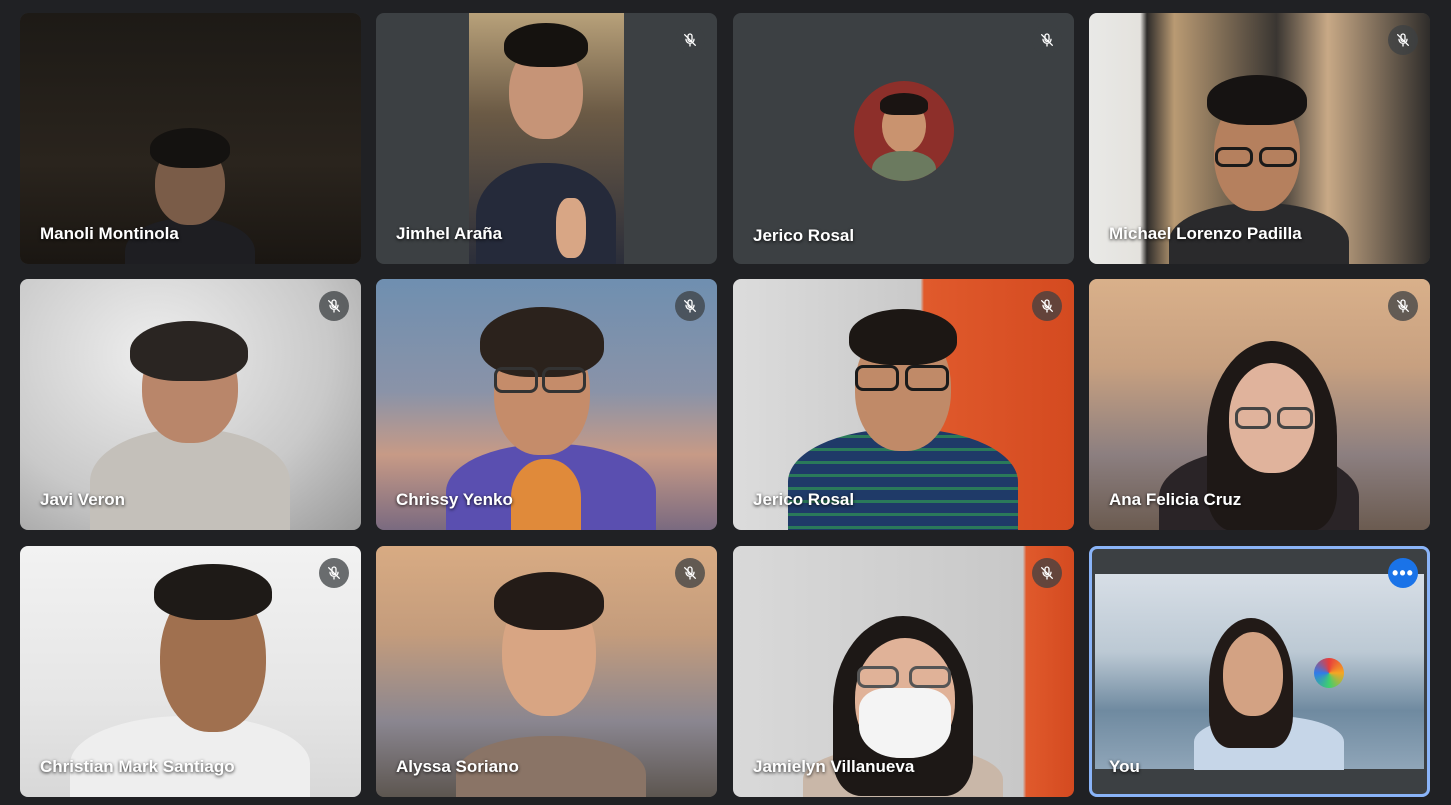 The width and height of the screenshot is (1451, 805). I want to click on participant-tile: Javi Veron, so click(190, 404).